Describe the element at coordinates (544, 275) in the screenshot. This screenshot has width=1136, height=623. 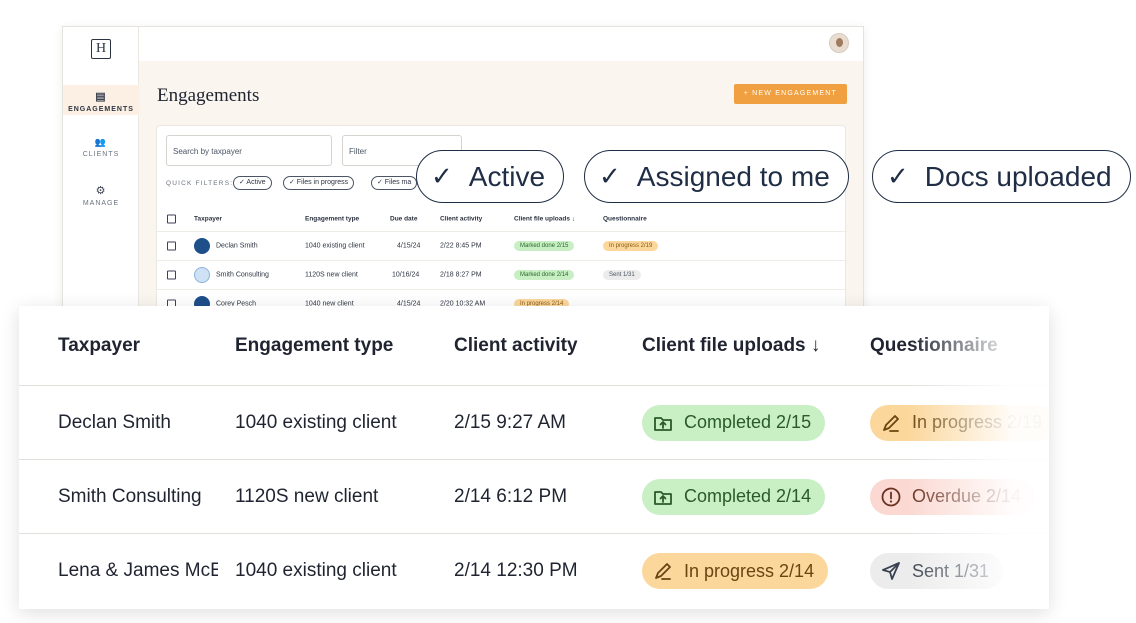
I see `uploads-status-badge: Marked done 2/14` at that location.